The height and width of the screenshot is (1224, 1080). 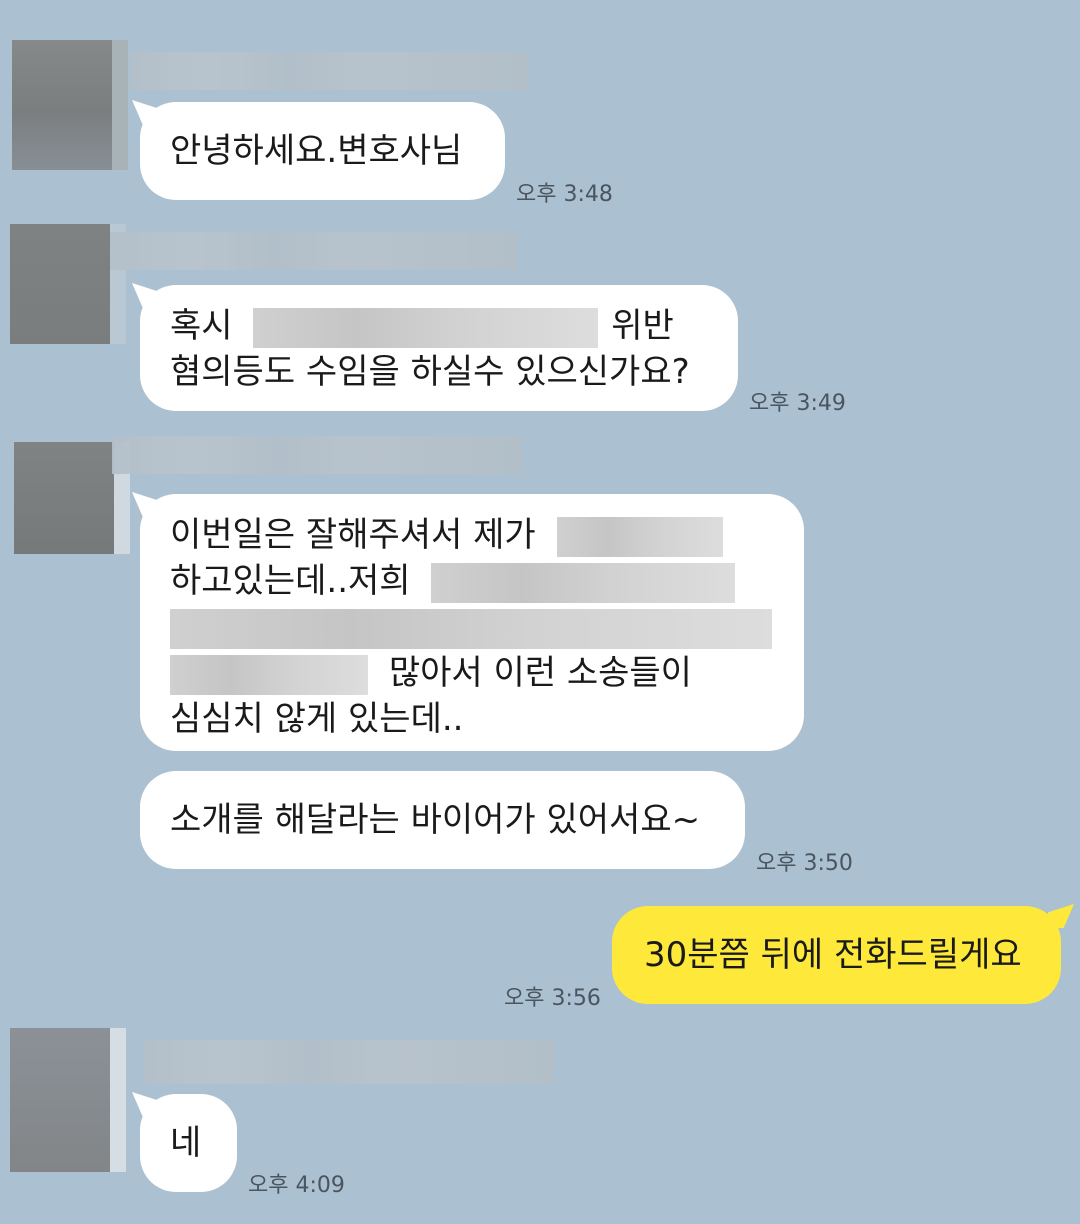 I want to click on message-text: 많아서 이런 소송들이, so click(x=540, y=673).